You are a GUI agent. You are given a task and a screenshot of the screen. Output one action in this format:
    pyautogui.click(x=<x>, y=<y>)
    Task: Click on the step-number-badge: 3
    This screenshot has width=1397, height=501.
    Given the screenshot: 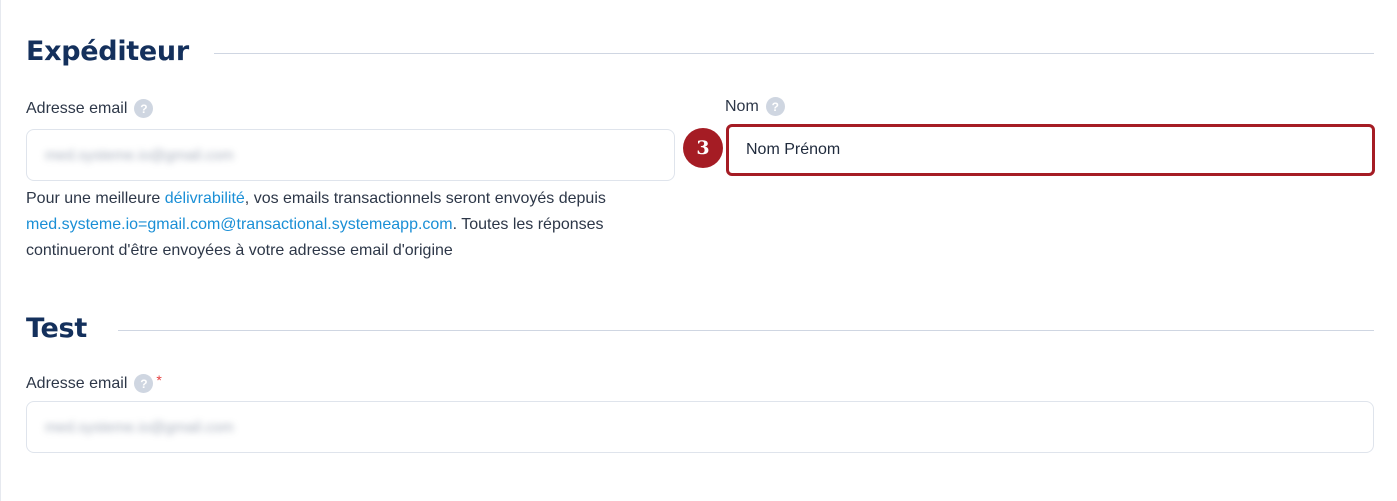 What is the action you would take?
    pyautogui.click(x=703, y=148)
    